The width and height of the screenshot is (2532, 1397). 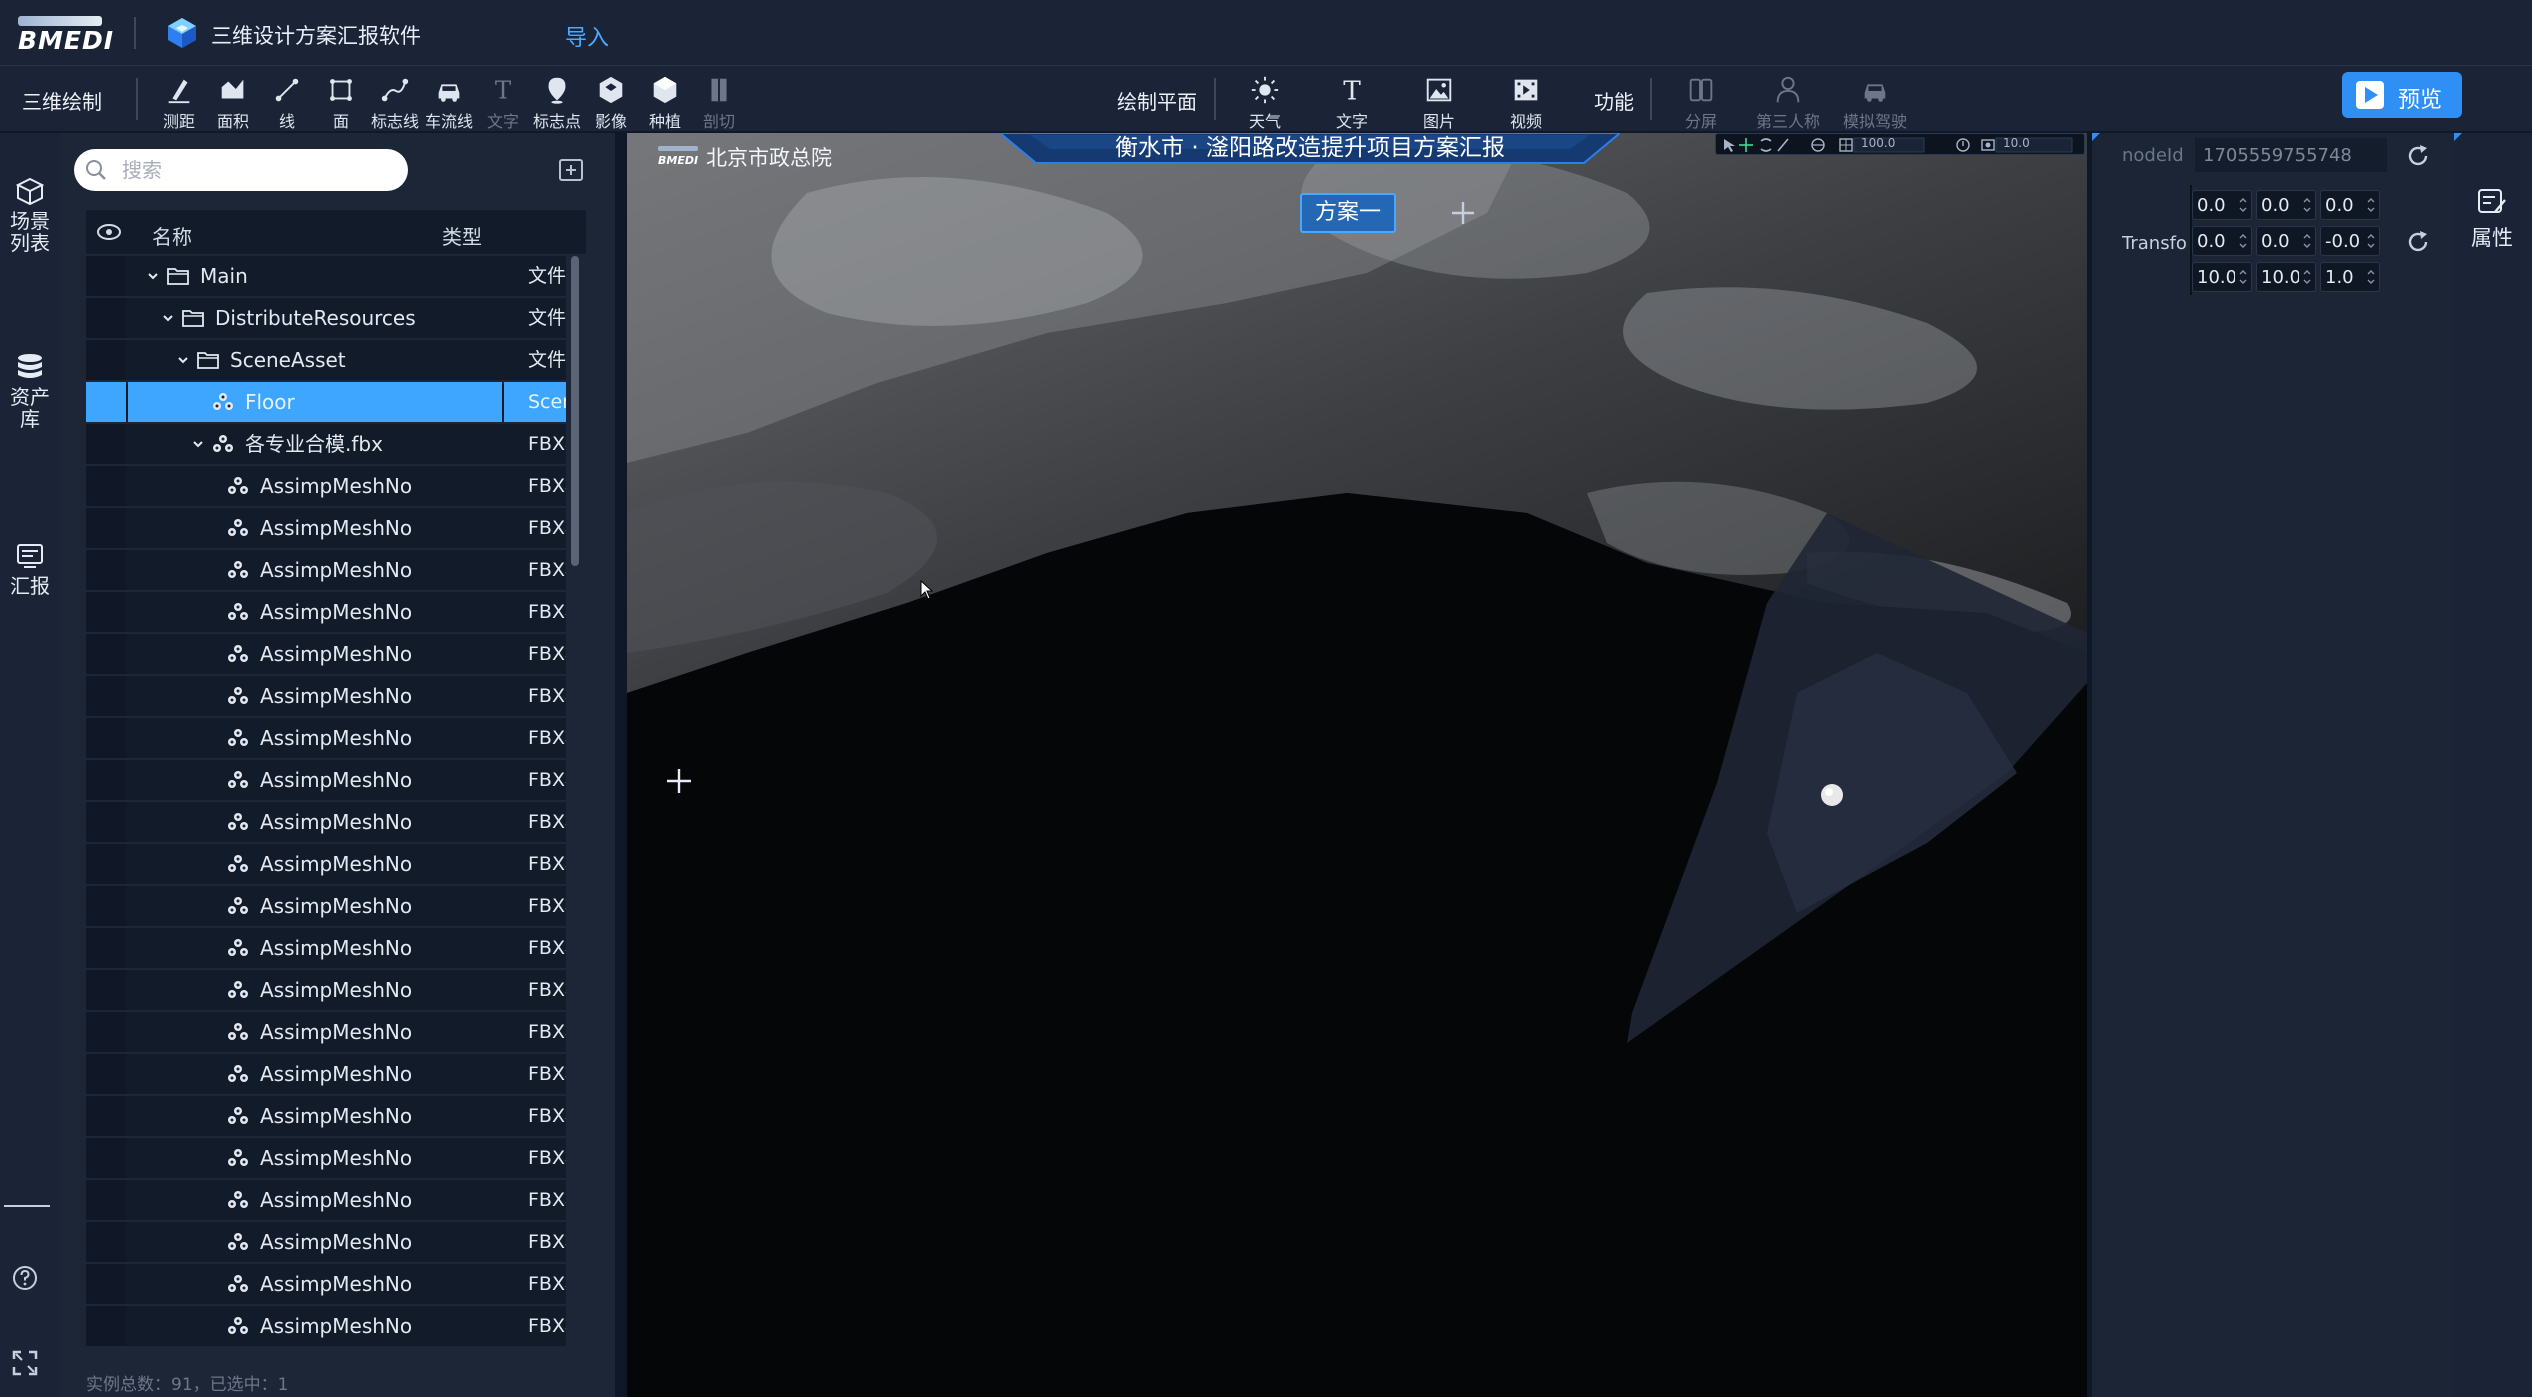 I want to click on visibility-eye-icon, so click(x=109, y=232).